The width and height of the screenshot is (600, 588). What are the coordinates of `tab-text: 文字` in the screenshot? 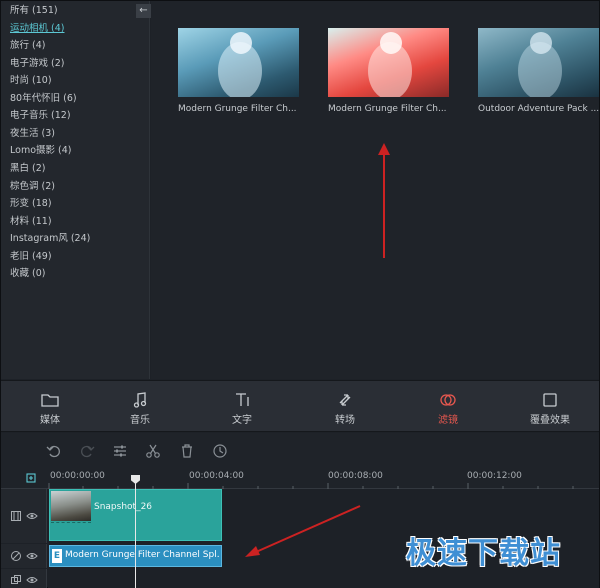 It's located at (242, 408).